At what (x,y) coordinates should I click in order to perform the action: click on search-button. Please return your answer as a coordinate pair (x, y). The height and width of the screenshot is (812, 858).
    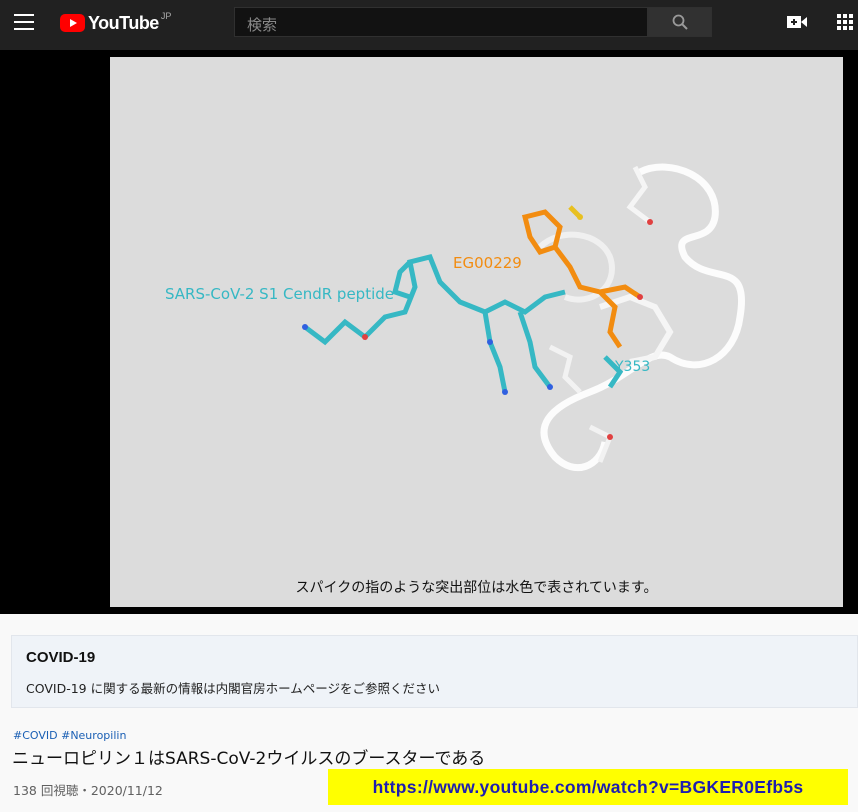
    Looking at the image, I should click on (680, 22).